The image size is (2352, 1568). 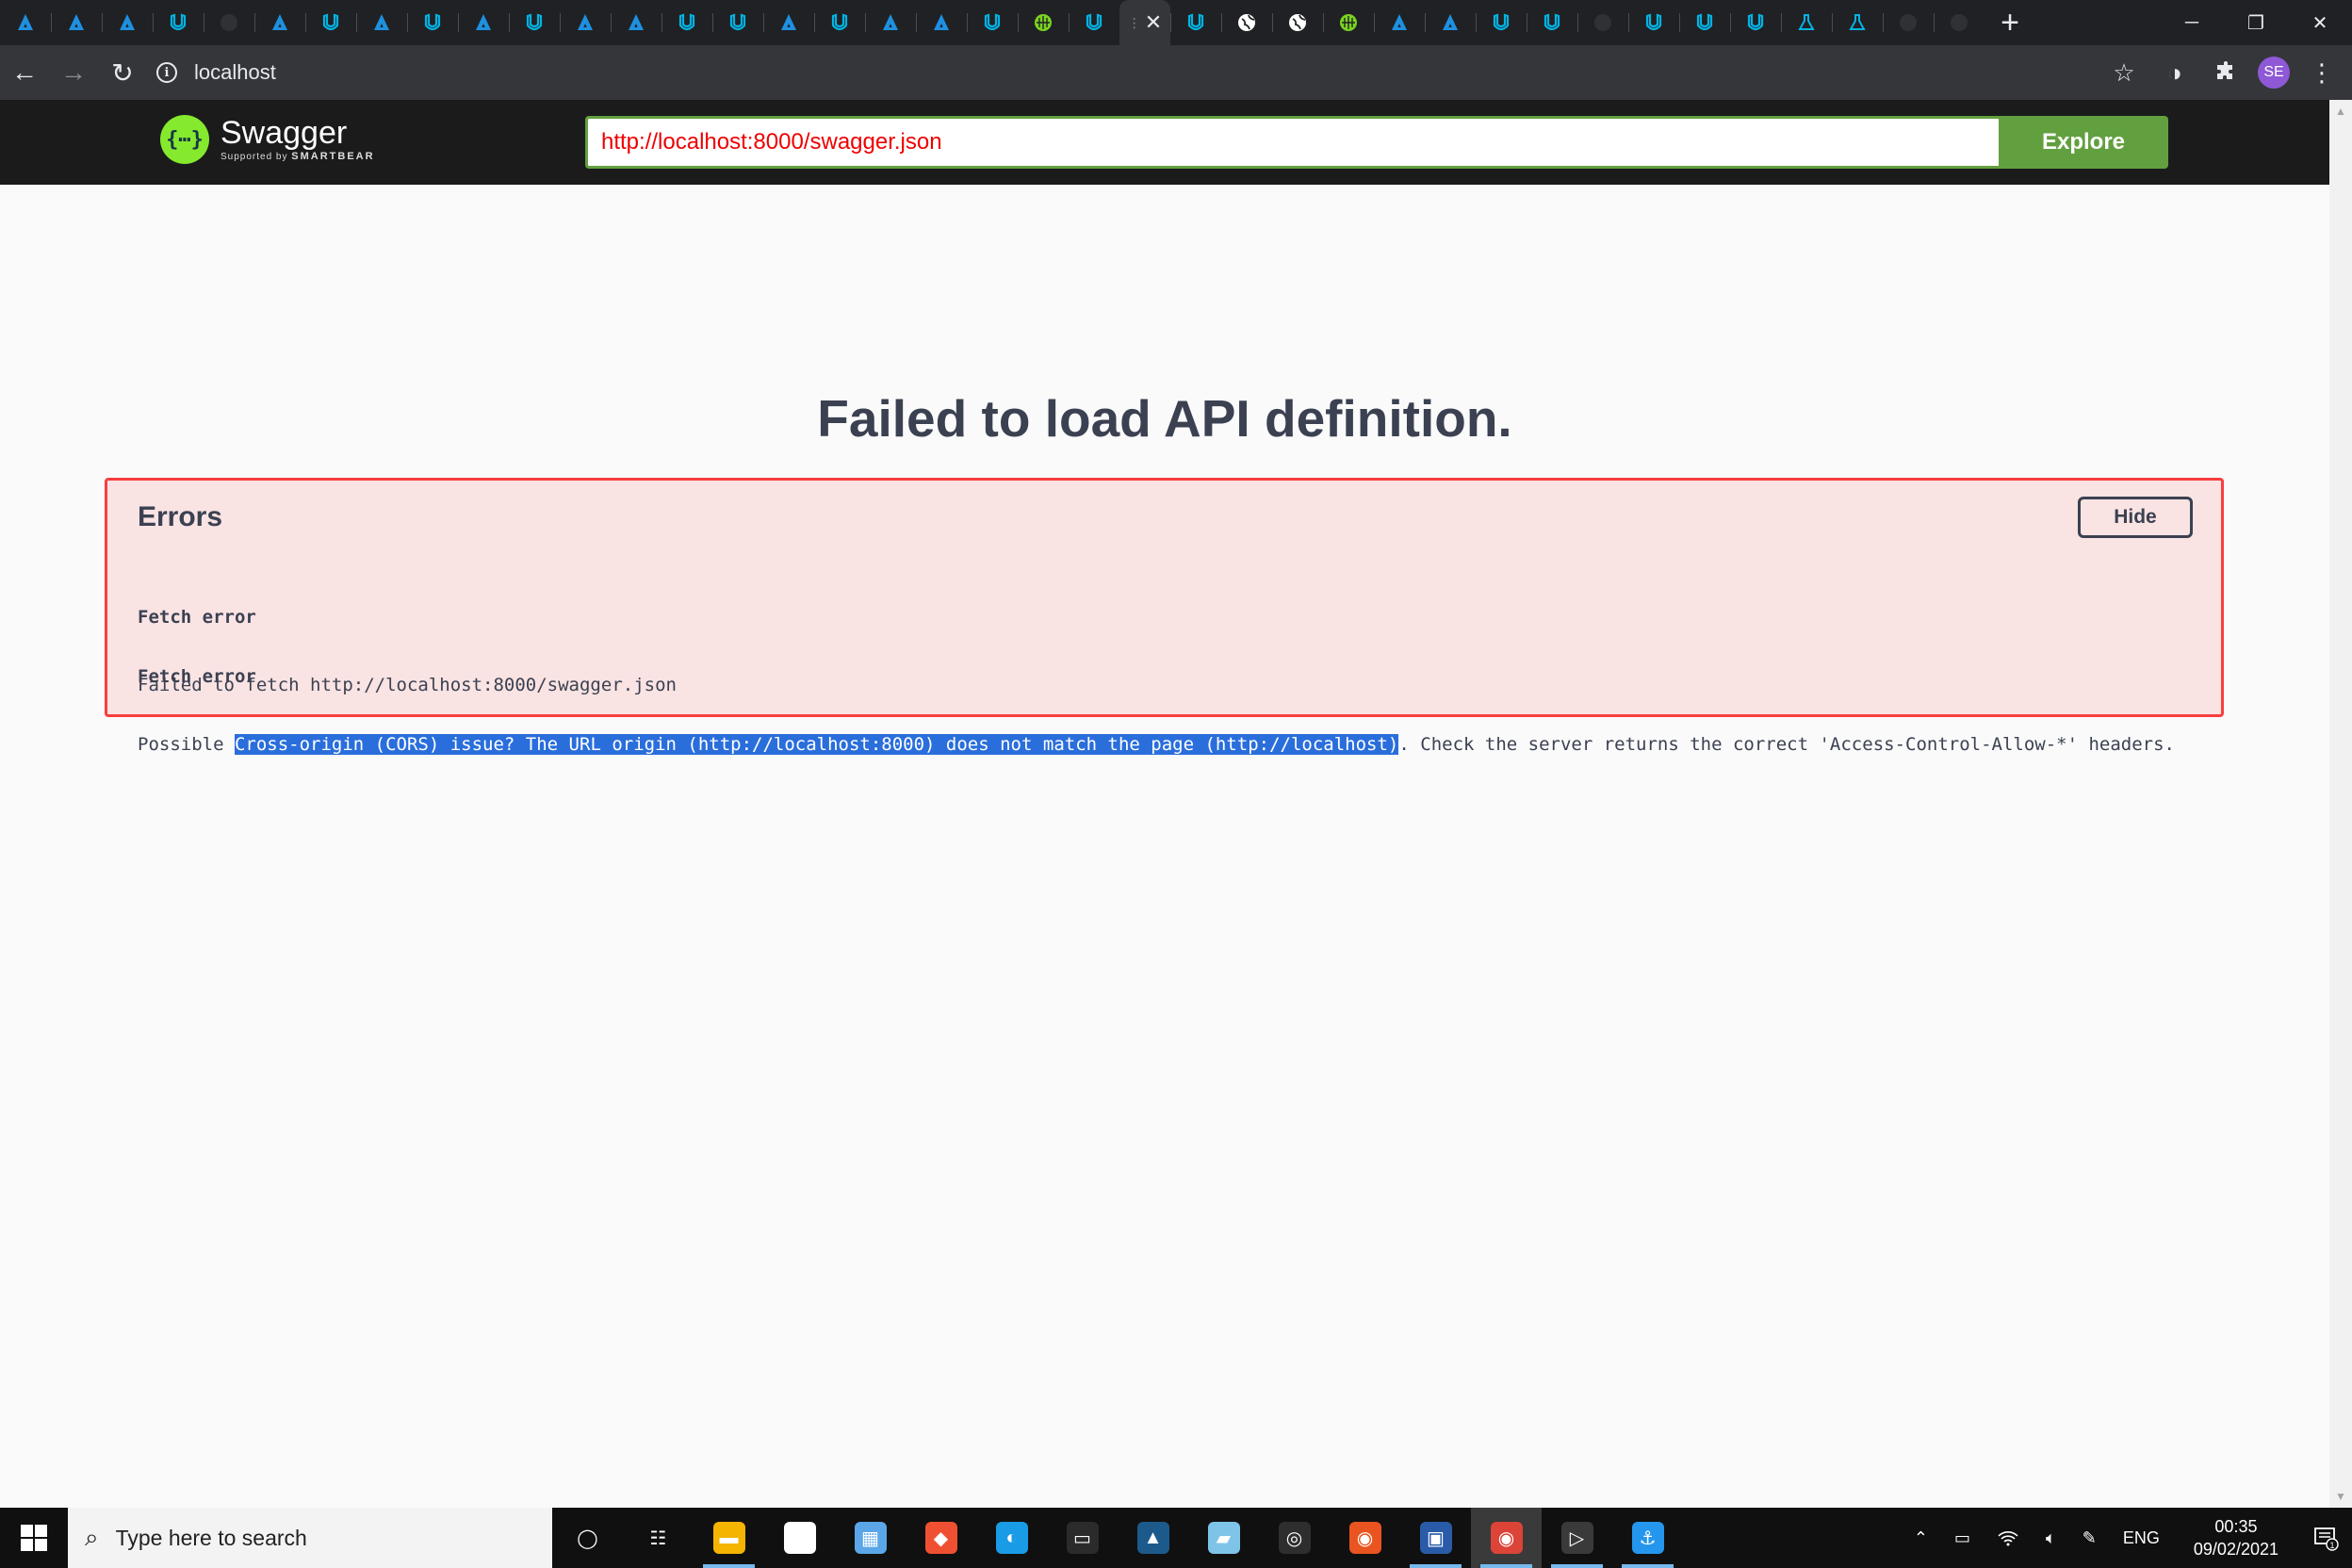 What do you see at coordinates (2135, 518) in the screenshot?
I see `hide-errors-button: Hide` at bounding box center [2135, 518].